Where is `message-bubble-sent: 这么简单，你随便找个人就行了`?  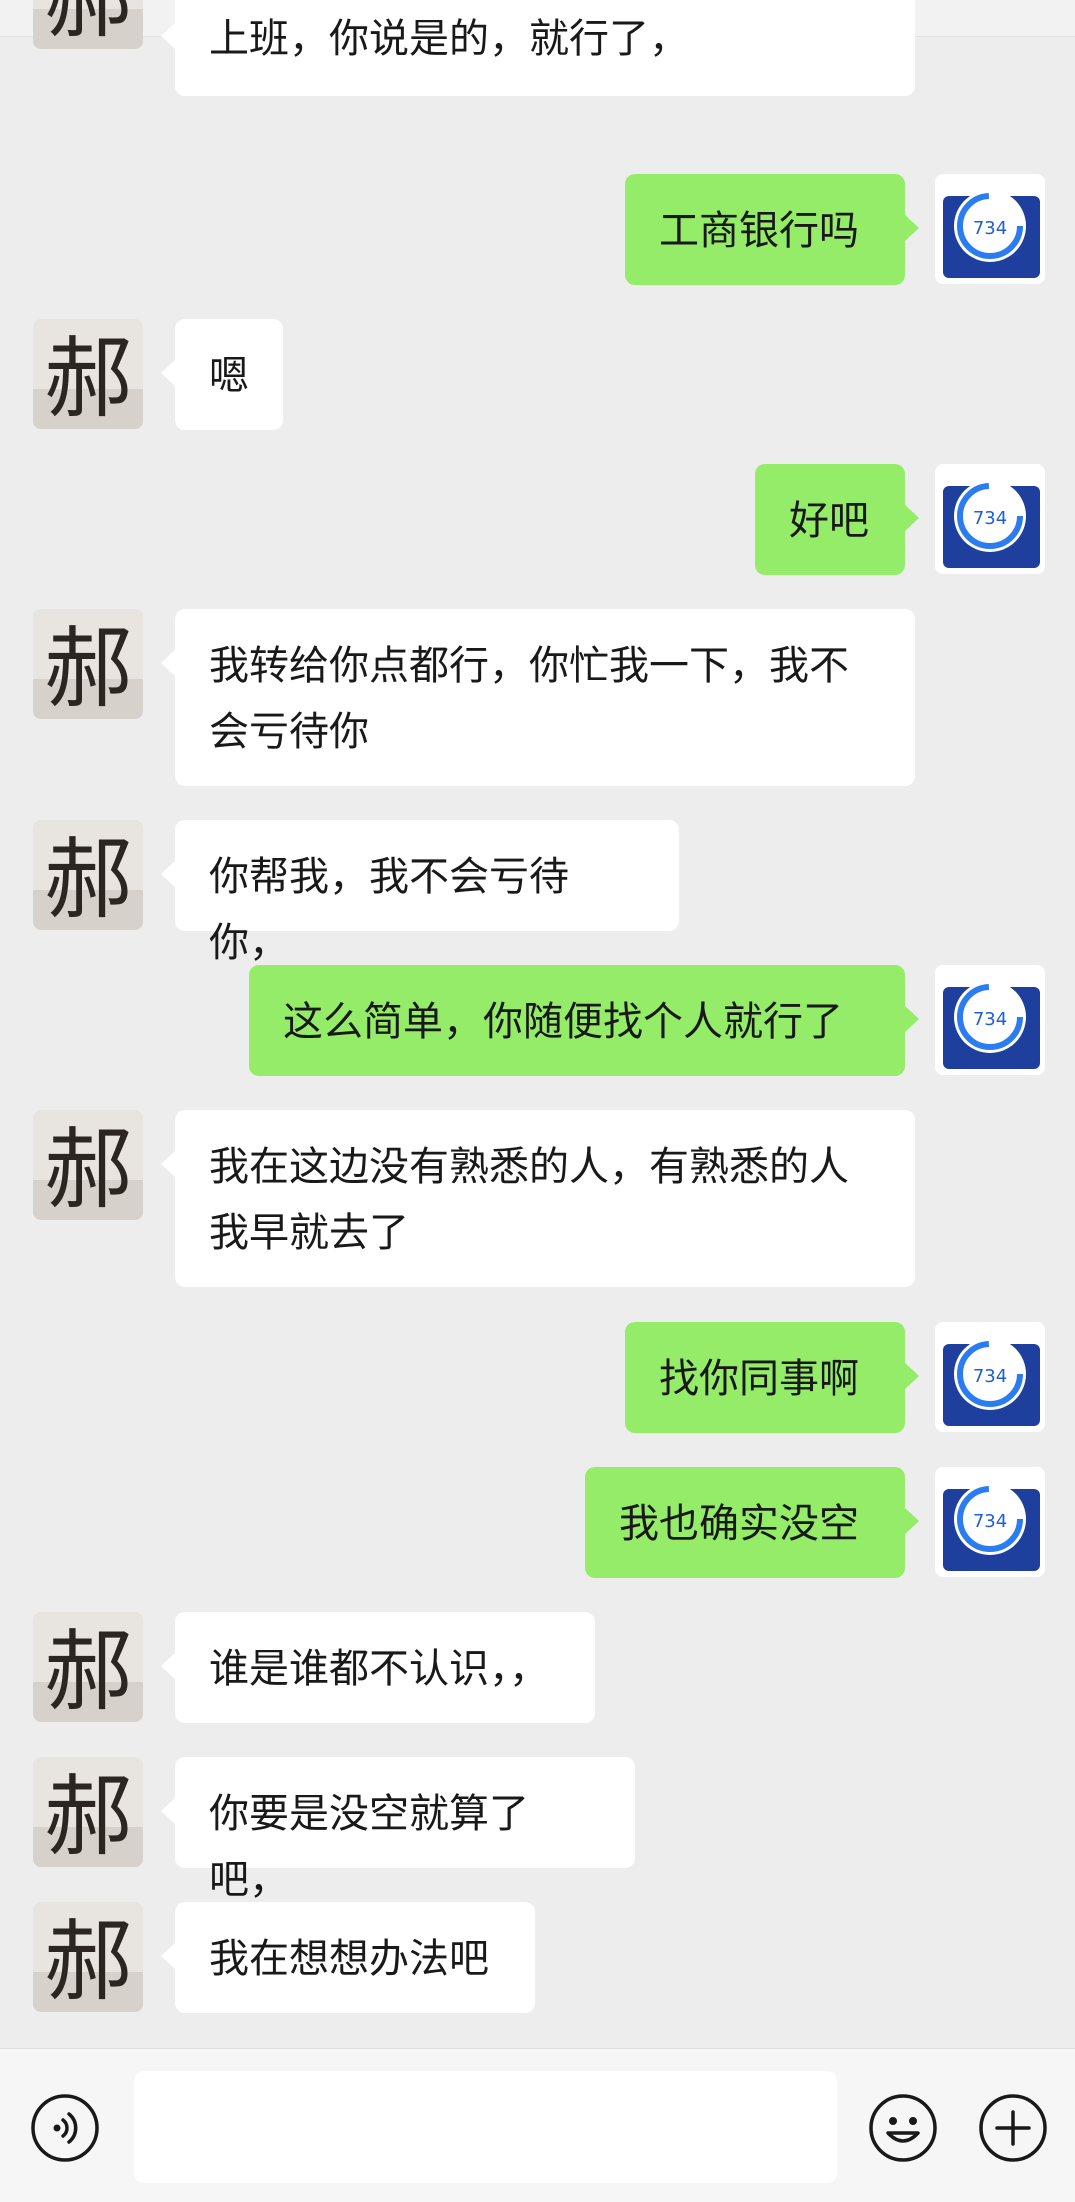
message-bubble-sent: 这么简单，你随便找个人就行了 is located at coordinates (584, 1020).